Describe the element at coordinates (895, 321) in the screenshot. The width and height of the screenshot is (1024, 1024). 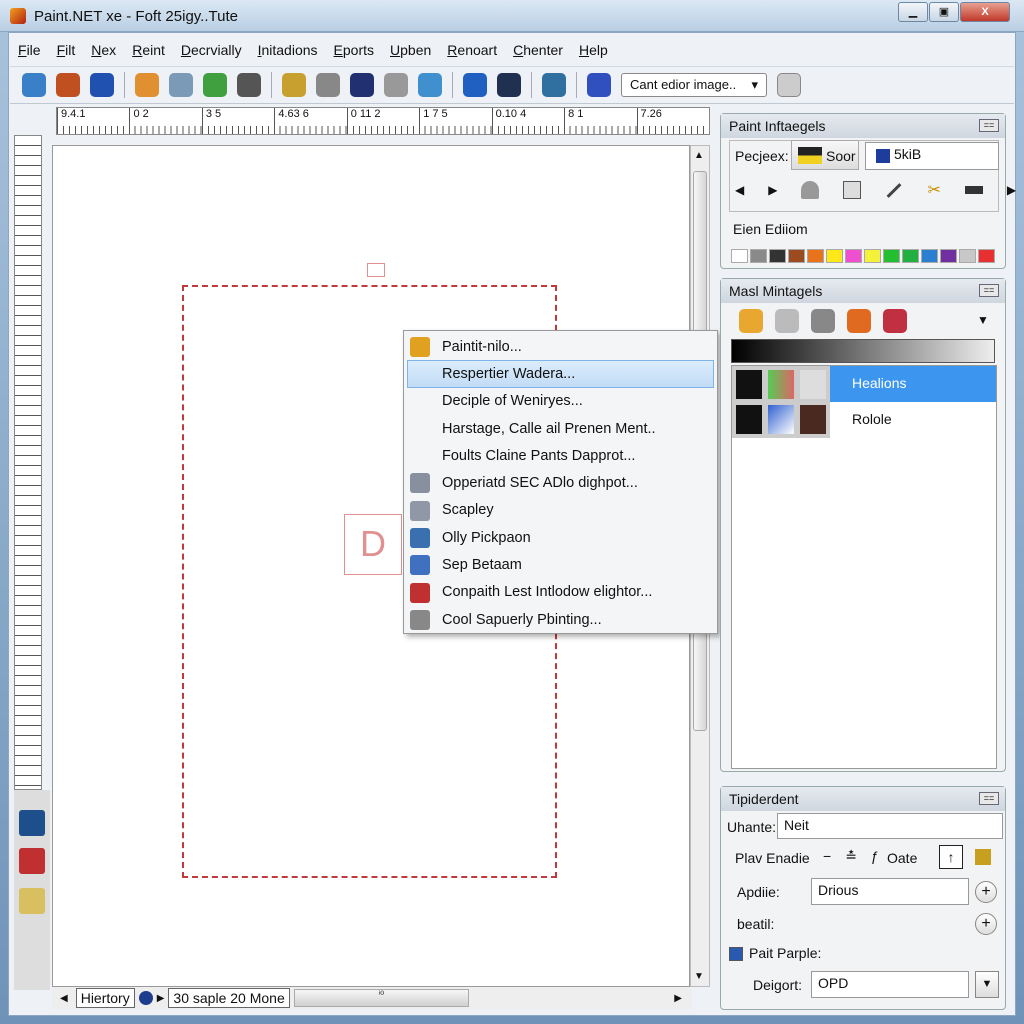
I see `effects-icon` at that location.